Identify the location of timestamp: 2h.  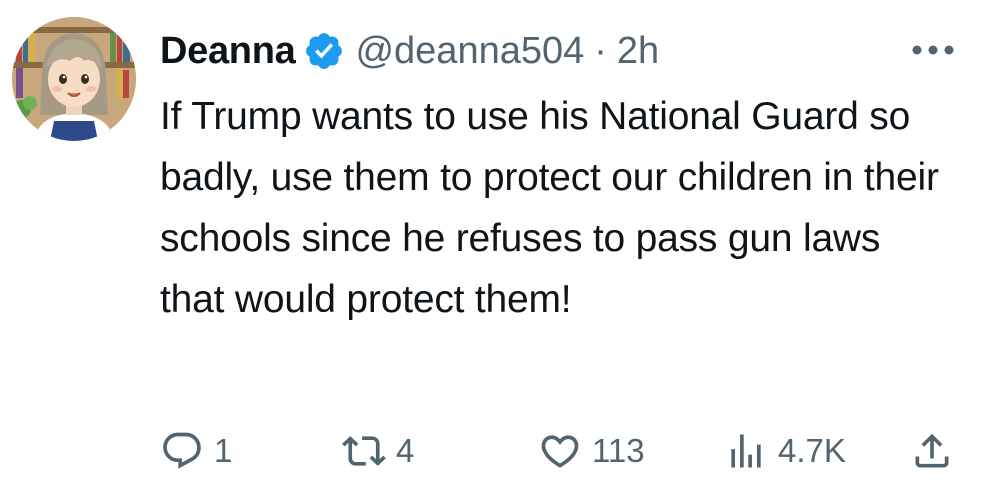
(638, 51).